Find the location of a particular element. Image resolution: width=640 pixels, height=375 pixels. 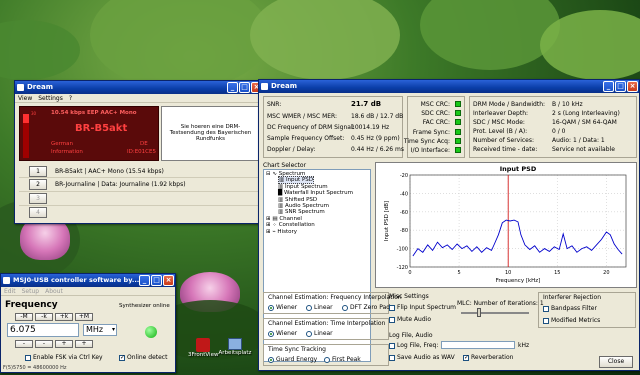

menu-bar: Edit Setup About is located at coordinates (88, 291).